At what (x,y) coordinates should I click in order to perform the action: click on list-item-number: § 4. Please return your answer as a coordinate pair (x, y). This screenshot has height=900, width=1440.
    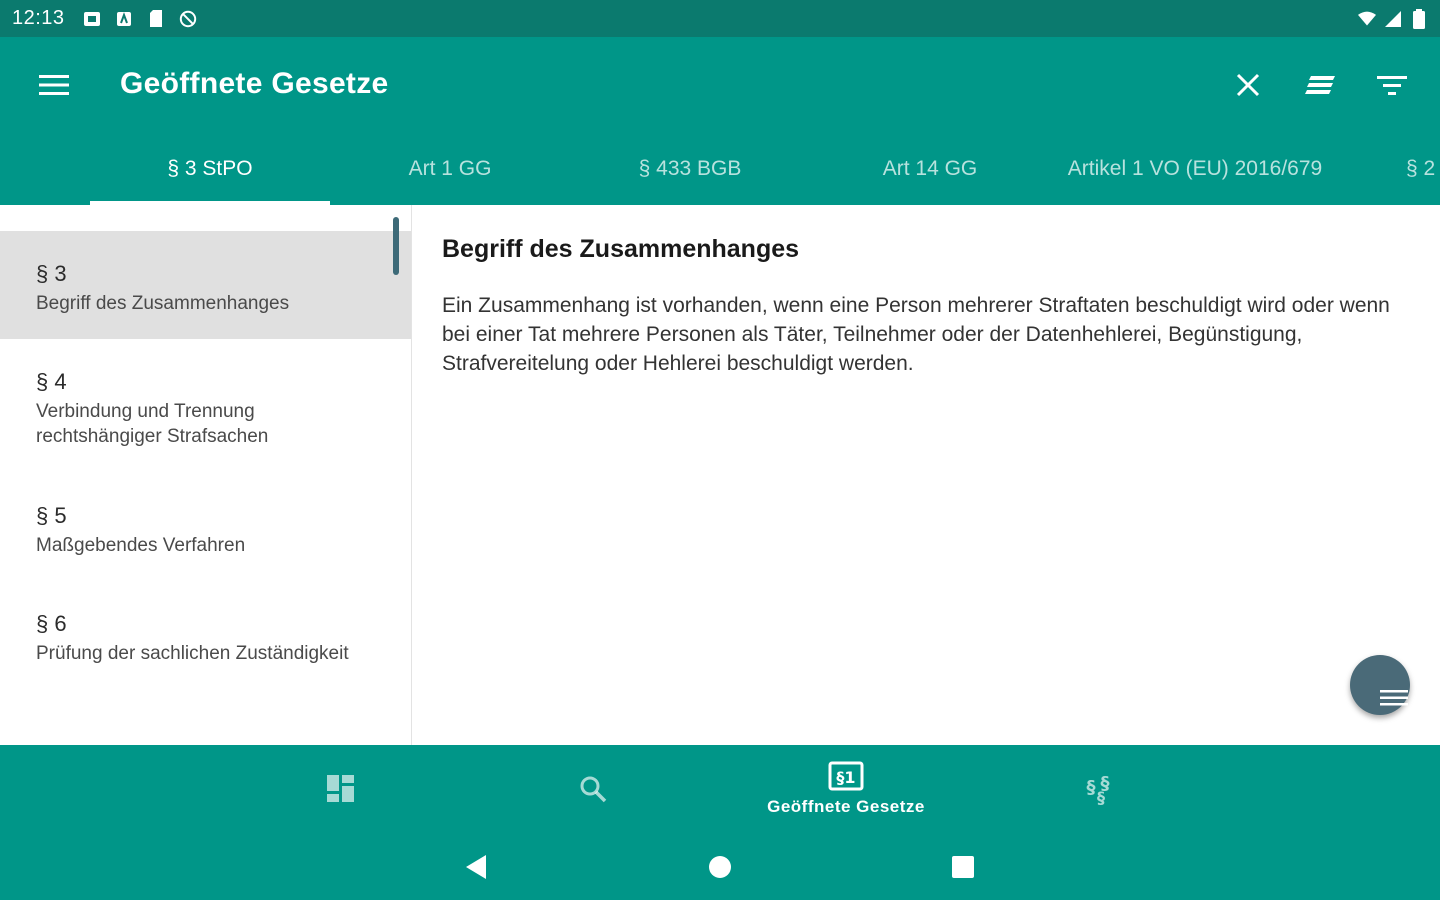
    Looking at the image, I should click on (51, 381).